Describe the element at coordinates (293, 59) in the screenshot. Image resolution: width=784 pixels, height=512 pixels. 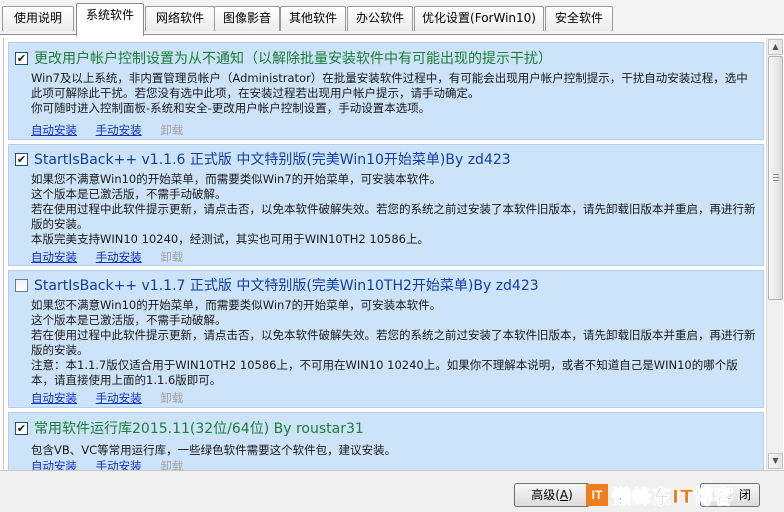
I see `item-title: 更改用户帐户控制设置为从不通知（以解除批量安装软件中有可能出现的提示干扰）` at that location.